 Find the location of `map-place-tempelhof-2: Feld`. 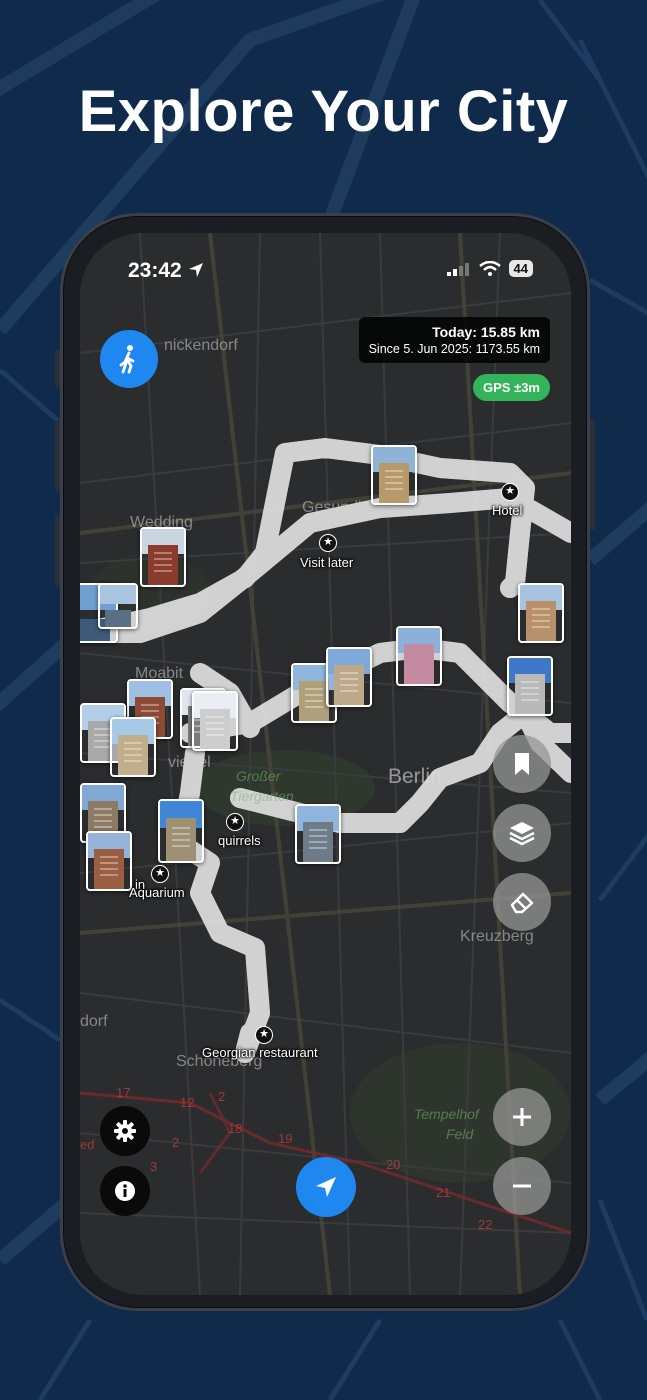

map-place-tempelhof-2: Feld is located at coordinates (460, 1134).